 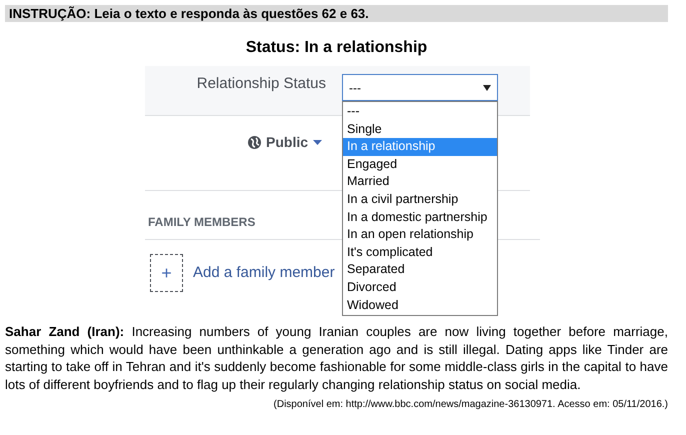 What do you see at coordinates (420, 87) in the screenshot?
I see `select-field: ---` at bounding box center [420, 87].